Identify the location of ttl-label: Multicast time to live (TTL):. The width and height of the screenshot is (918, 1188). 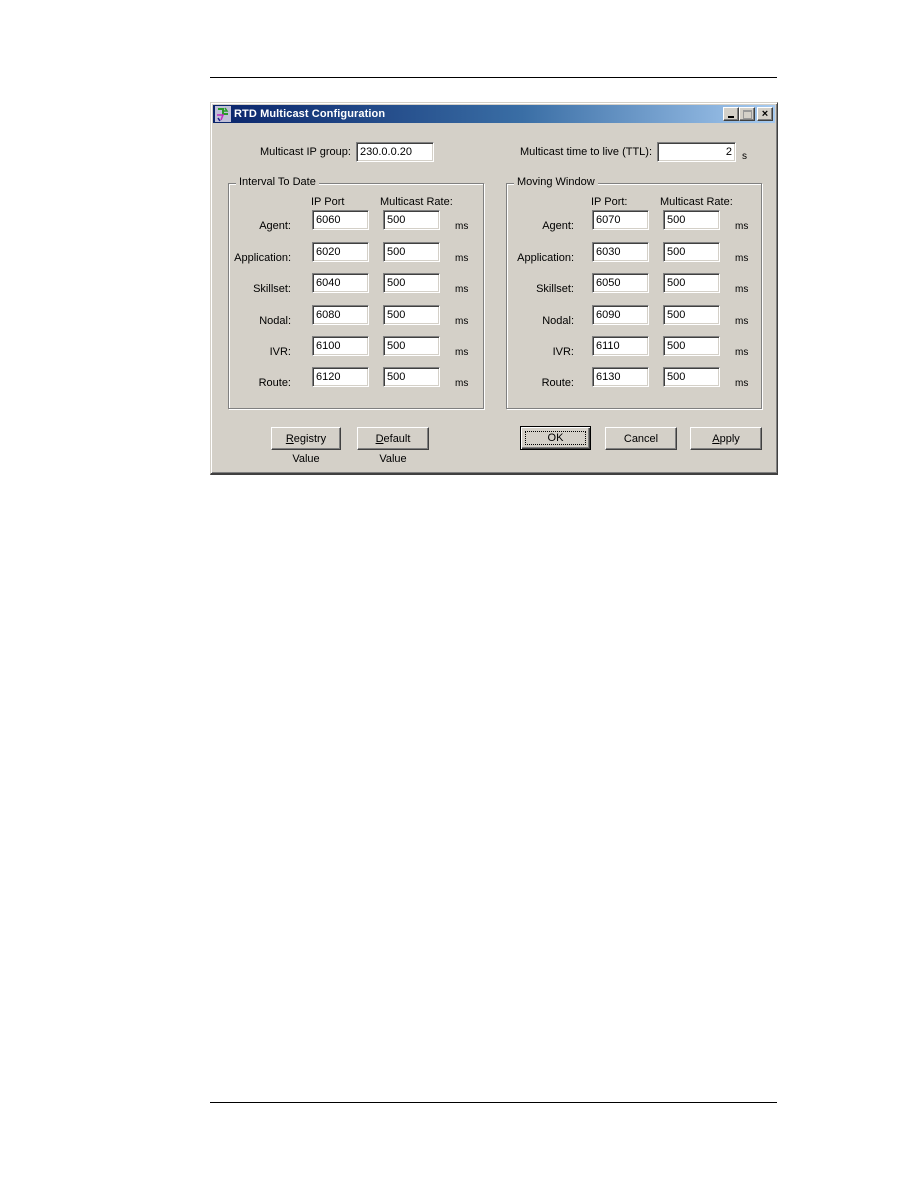
(586, 152).